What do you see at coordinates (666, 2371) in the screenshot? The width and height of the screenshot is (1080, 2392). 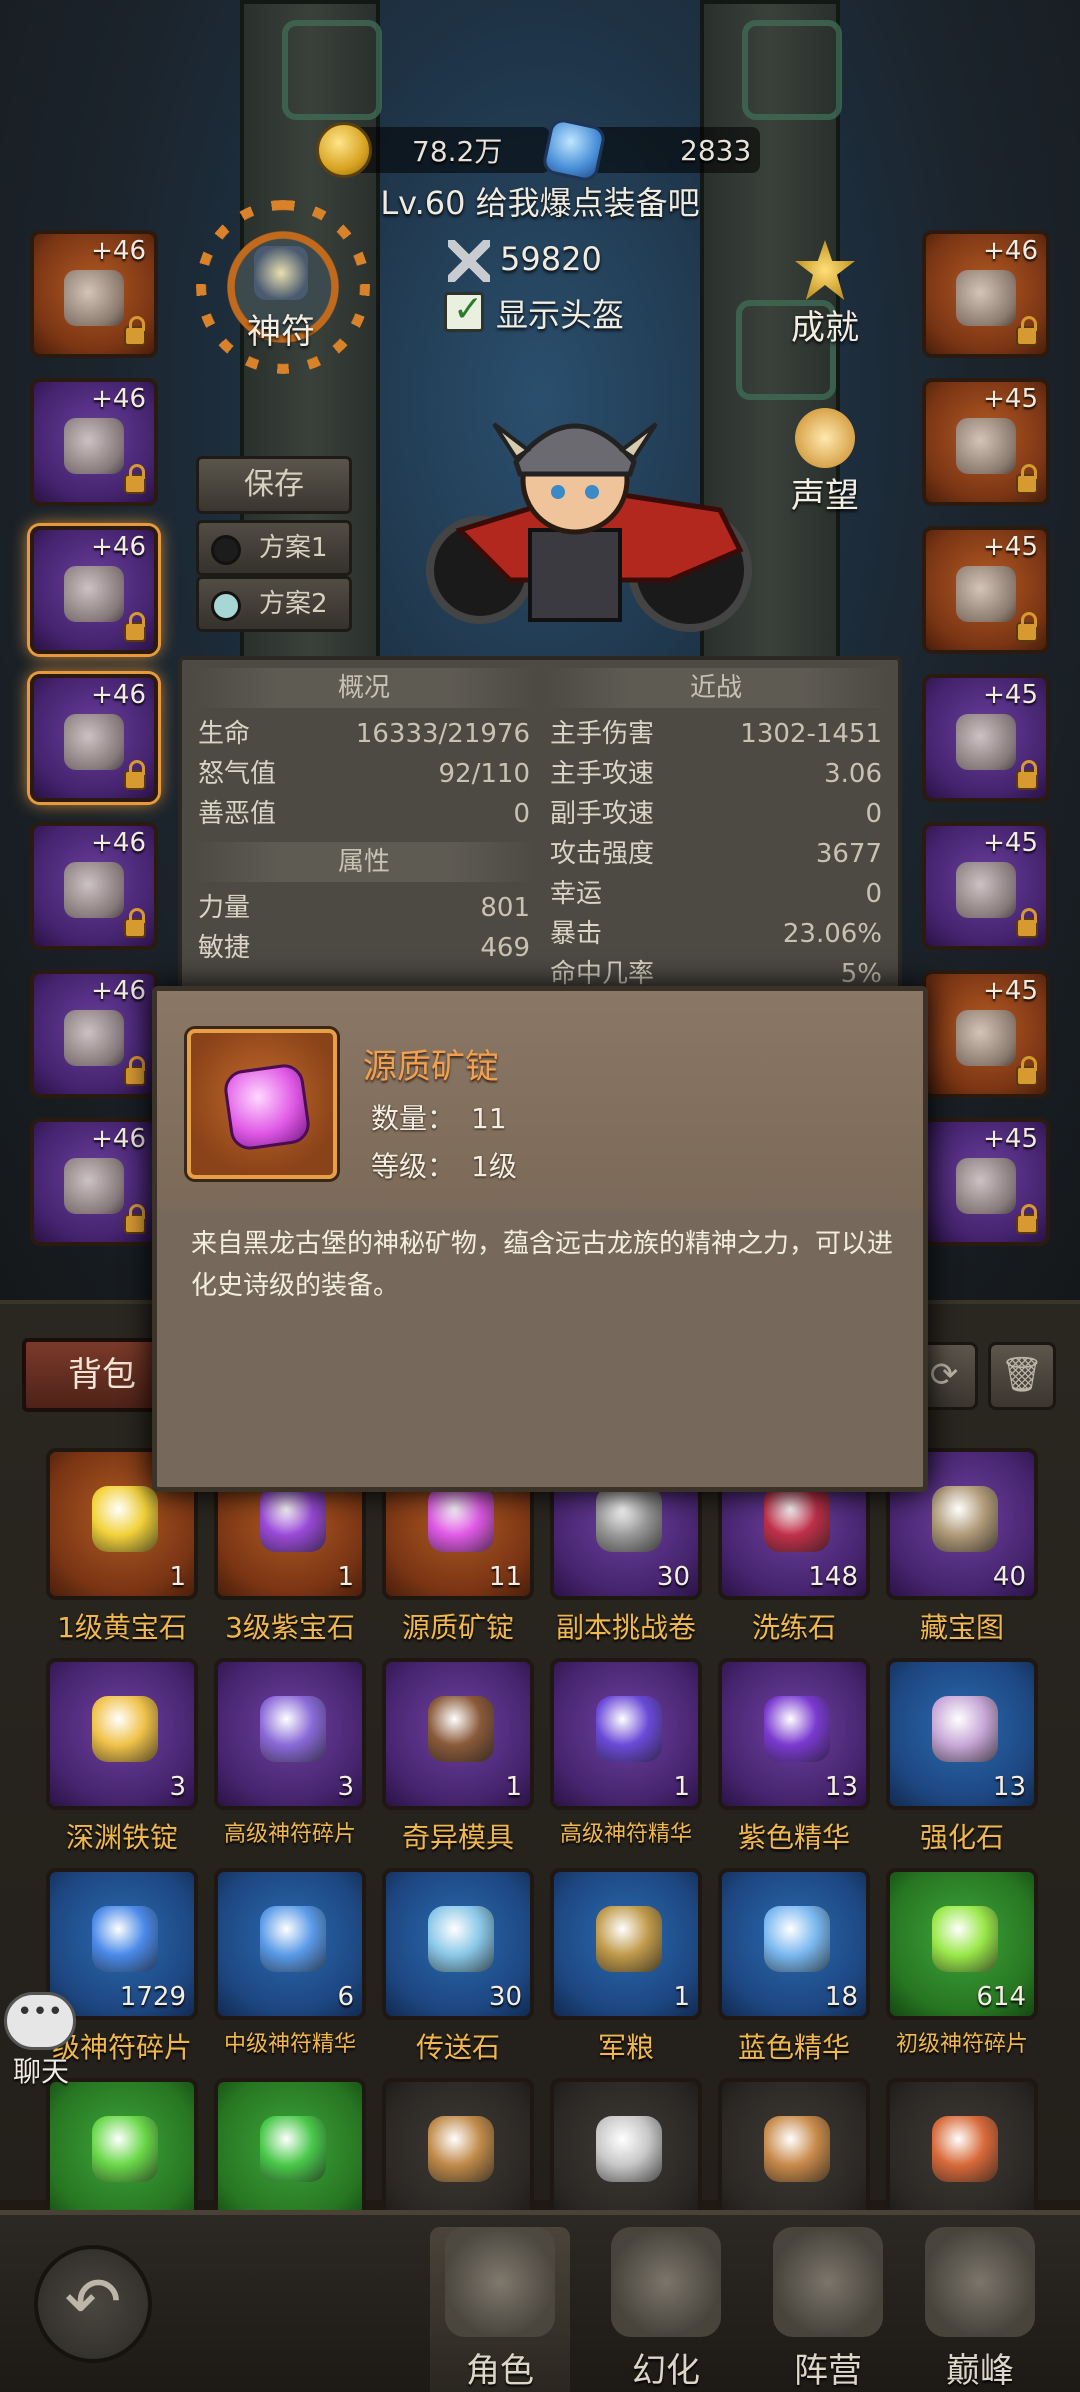 I see `nav-tab-label: 幻化` at bounding box center [666, 2371].